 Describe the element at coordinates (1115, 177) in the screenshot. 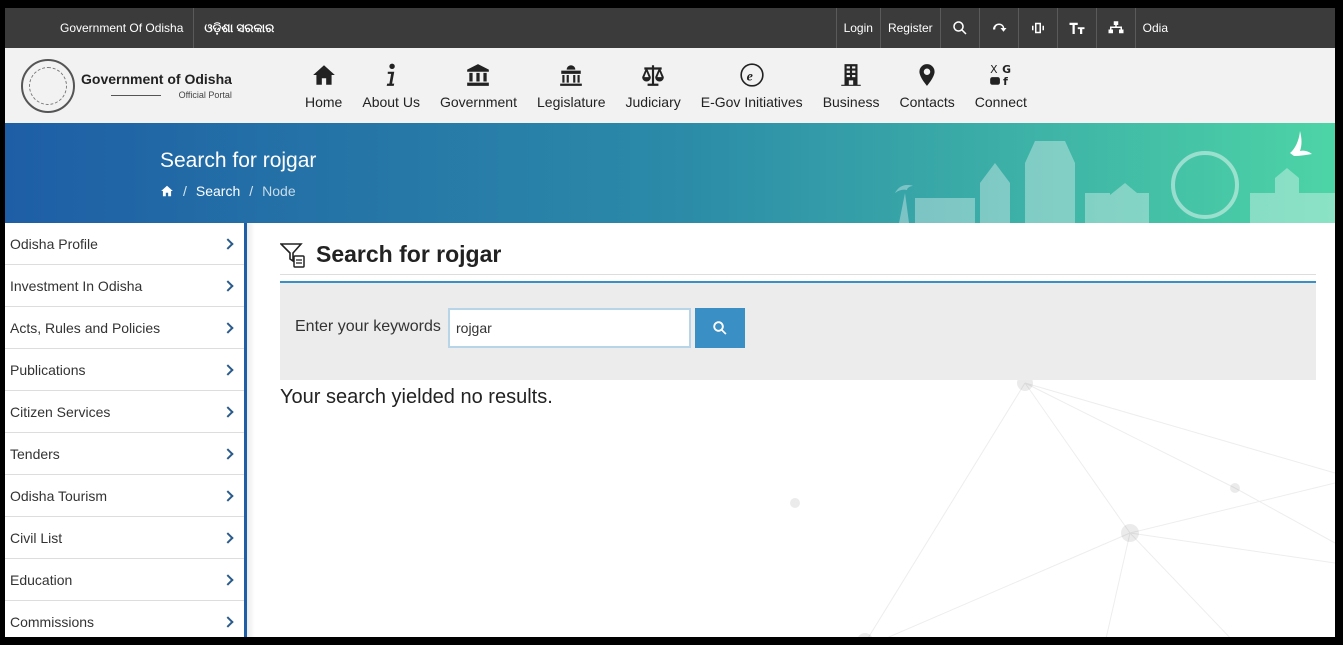

I see `odisha-skyline-illustration` at that location.